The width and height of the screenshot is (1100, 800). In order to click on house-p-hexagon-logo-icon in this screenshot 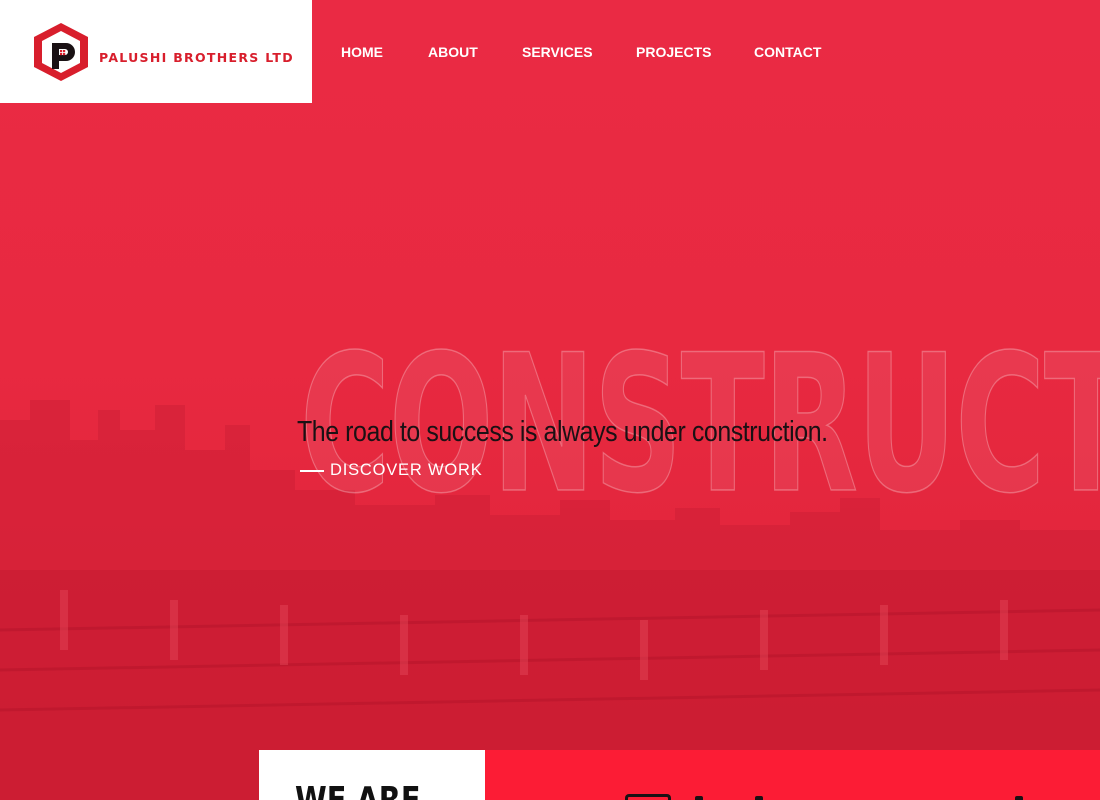, I will do `click(61, 52)`.